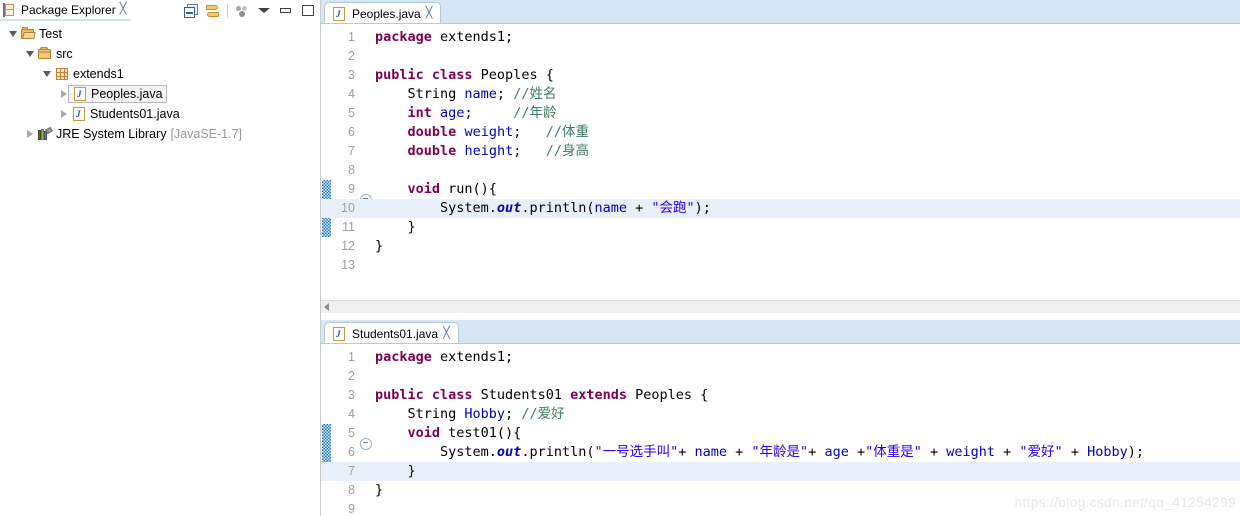 The width and height of the screenshot is (1240, 516). I want to click on tree-item-students01-java: J Students01.java, so click(160, 114).